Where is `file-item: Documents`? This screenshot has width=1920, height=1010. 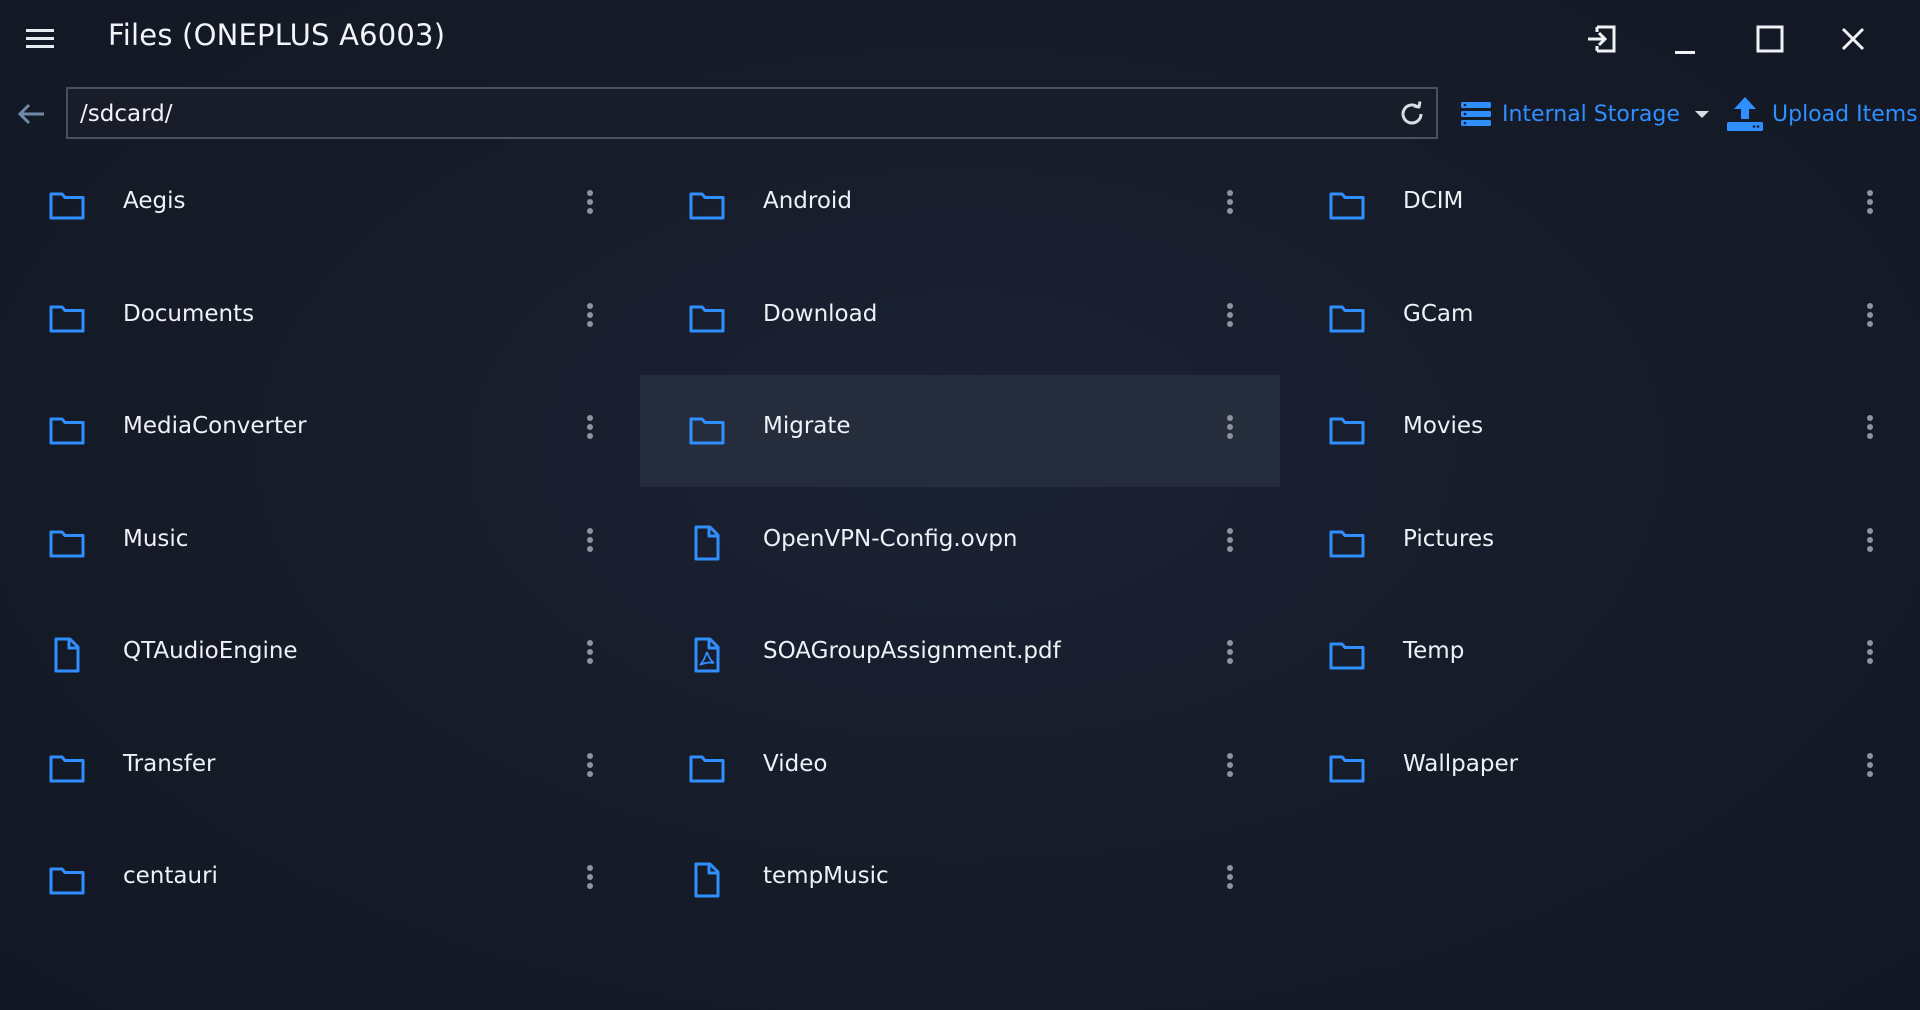 file-item: Documents is located at coordinates (320, 319).